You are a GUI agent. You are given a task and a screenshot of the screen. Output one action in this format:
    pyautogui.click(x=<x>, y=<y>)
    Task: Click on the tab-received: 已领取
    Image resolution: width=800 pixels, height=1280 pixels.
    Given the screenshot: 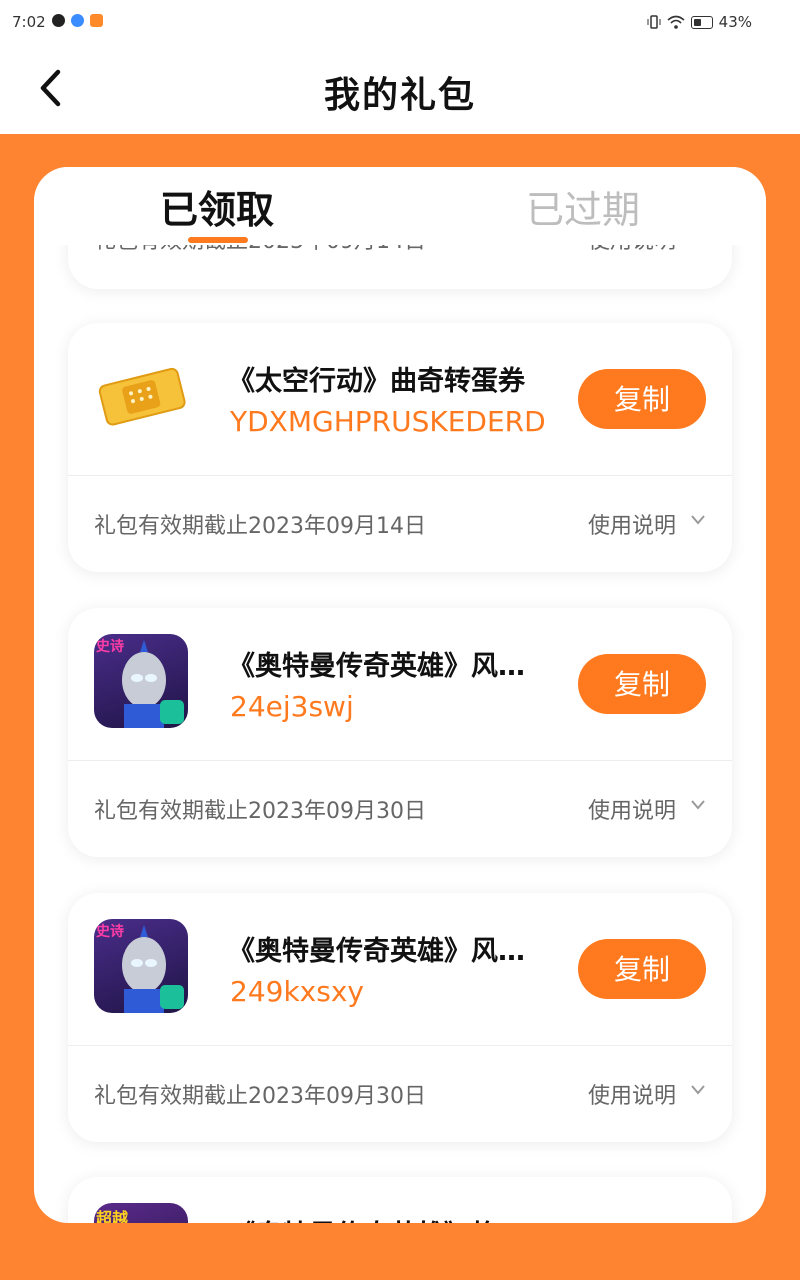 What is the action you would take?
    pyautogui.click(x=217, y=206)
    